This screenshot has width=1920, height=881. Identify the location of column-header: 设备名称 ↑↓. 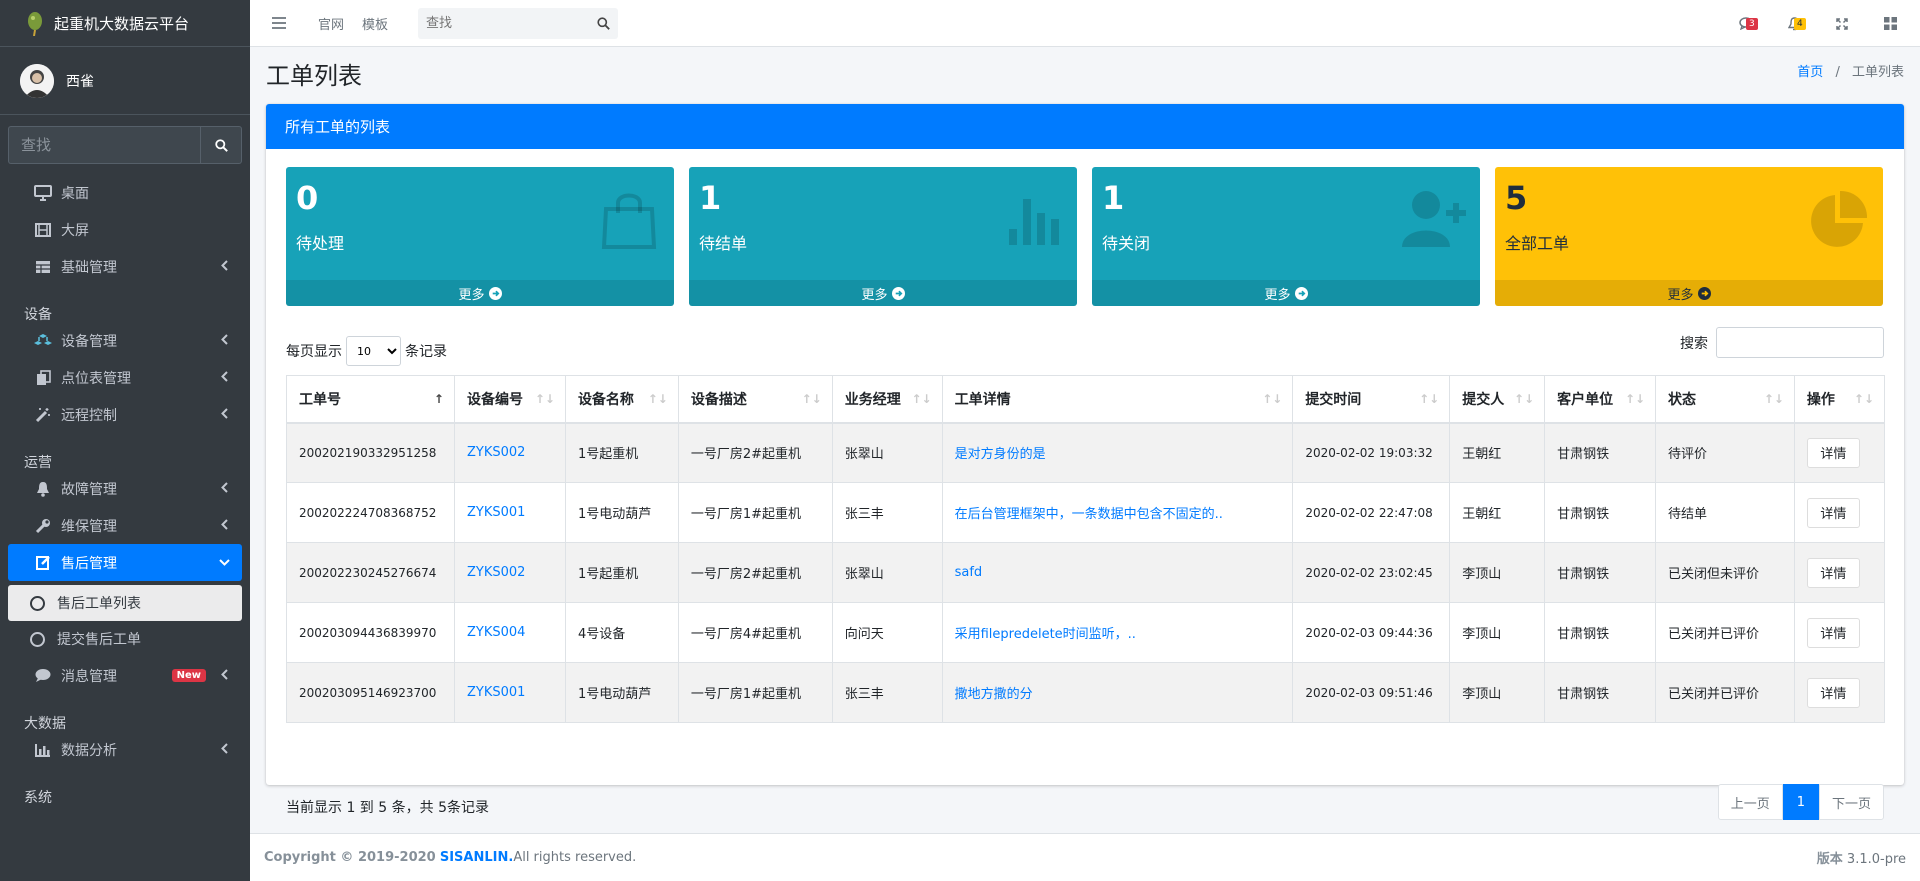
(621, 399).